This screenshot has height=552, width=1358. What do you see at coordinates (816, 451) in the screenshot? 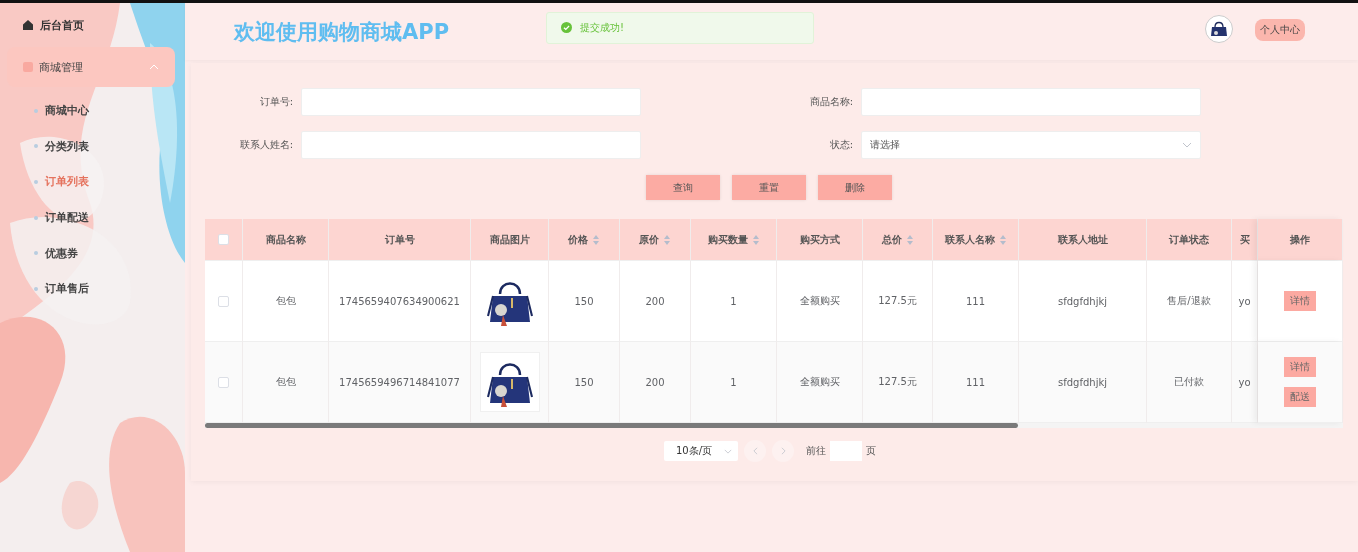
I see `goto-label: 前往` at bounding box center [816, 451].